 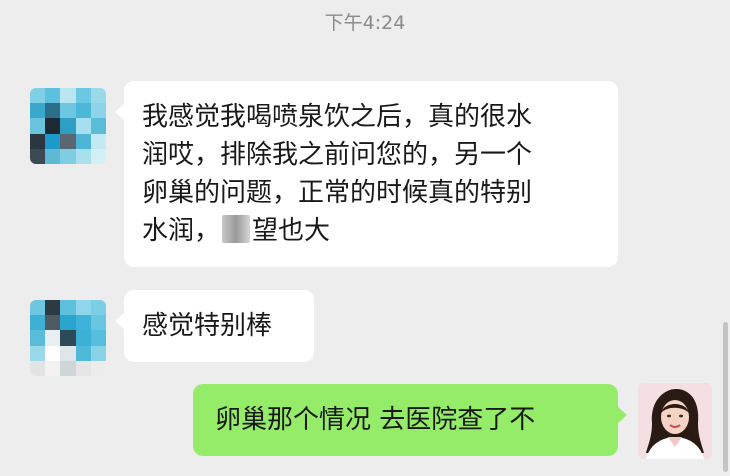 What do you see at coordinates (365, 23) in the screenshot?
I see `chat-timestamp: 下午4:24` at bounding box center [365, 23].